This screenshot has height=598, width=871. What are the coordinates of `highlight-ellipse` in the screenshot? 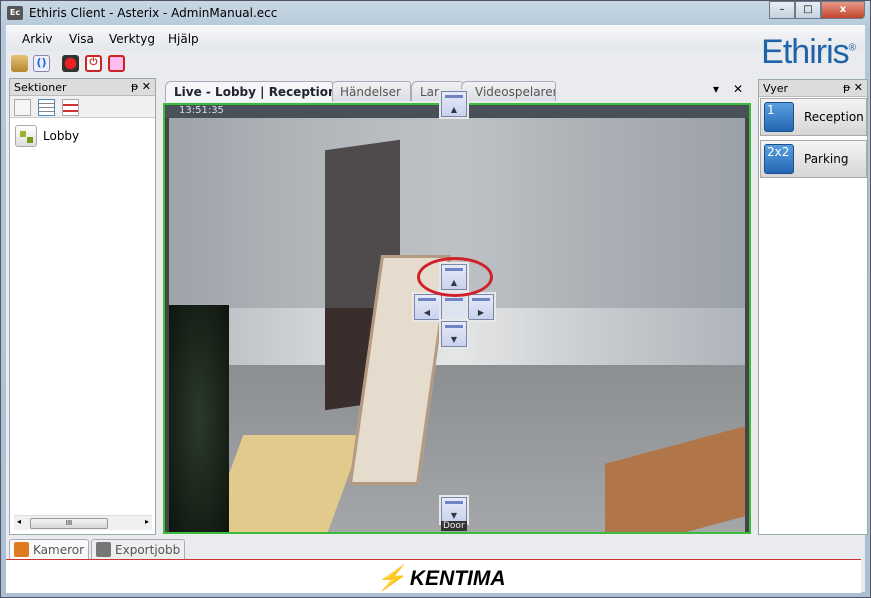 It's located at (455, 277).